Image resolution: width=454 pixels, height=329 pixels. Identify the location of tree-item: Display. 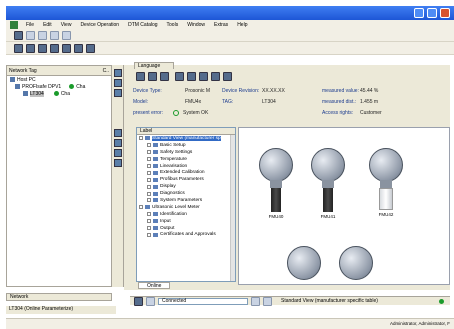
(186, 186).